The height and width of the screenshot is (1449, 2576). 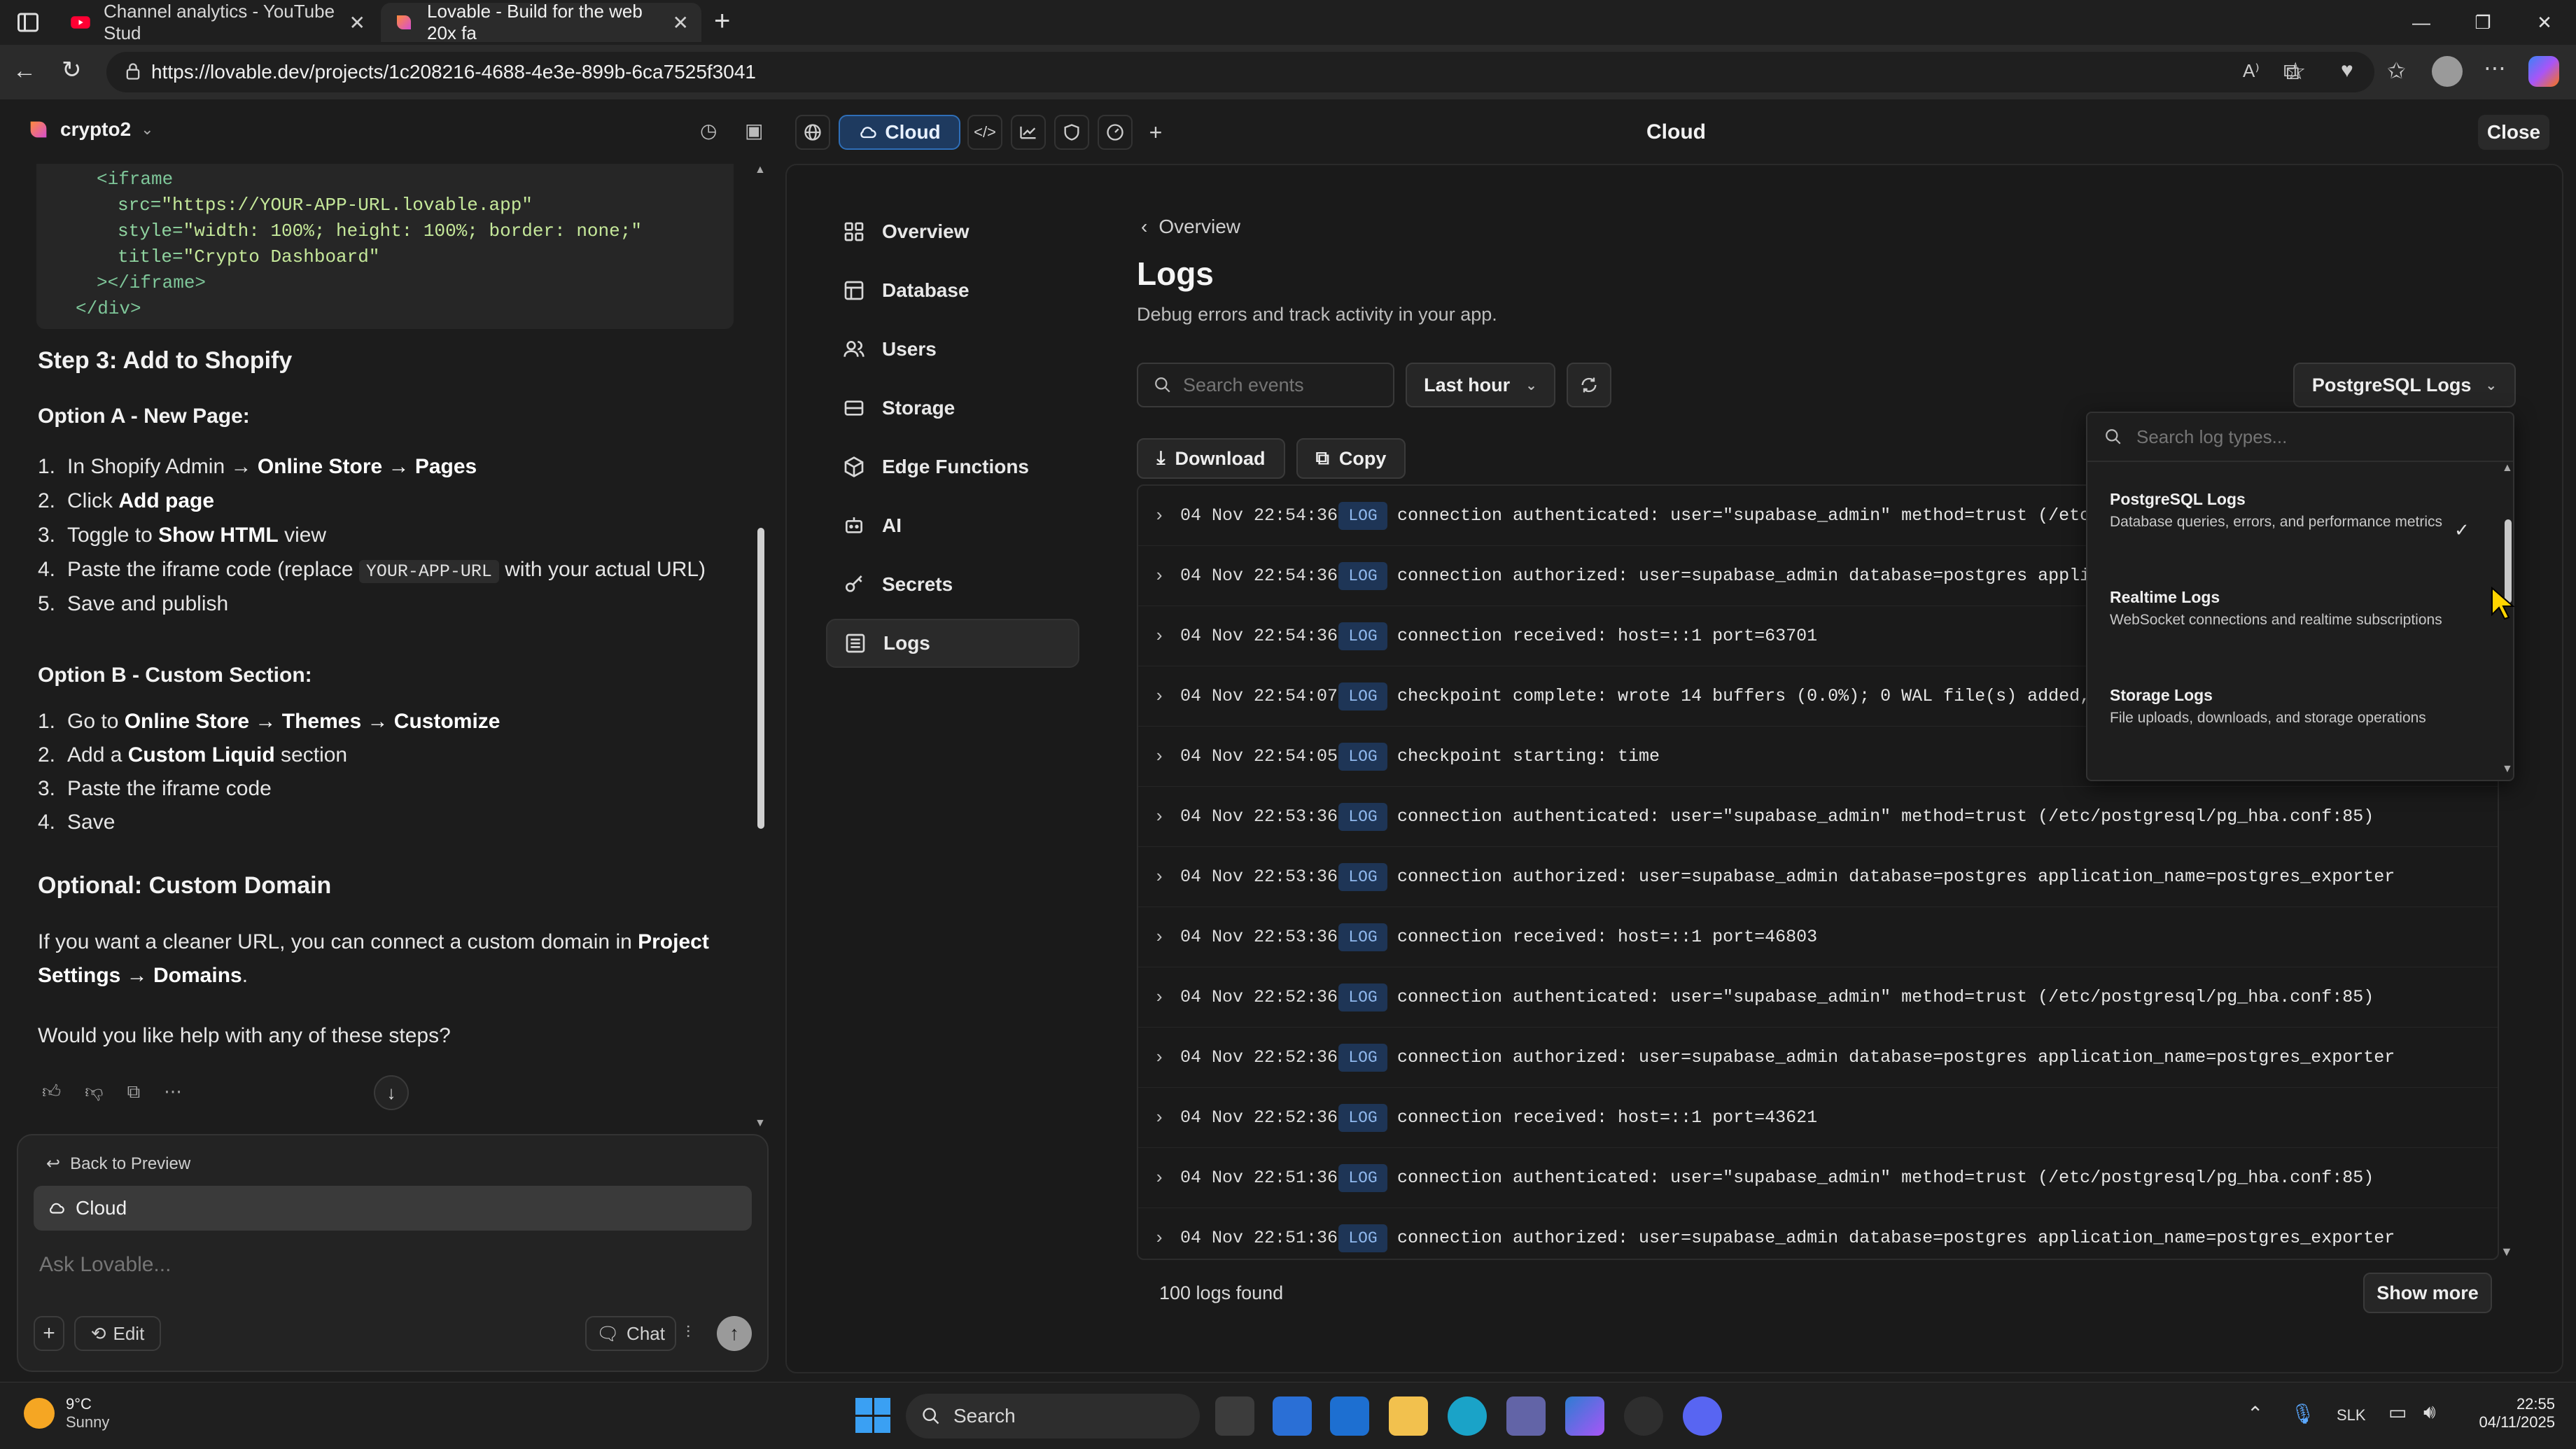 I want to click on scroll-to-bottom-button: ↓, so click(x=391, y=1092).